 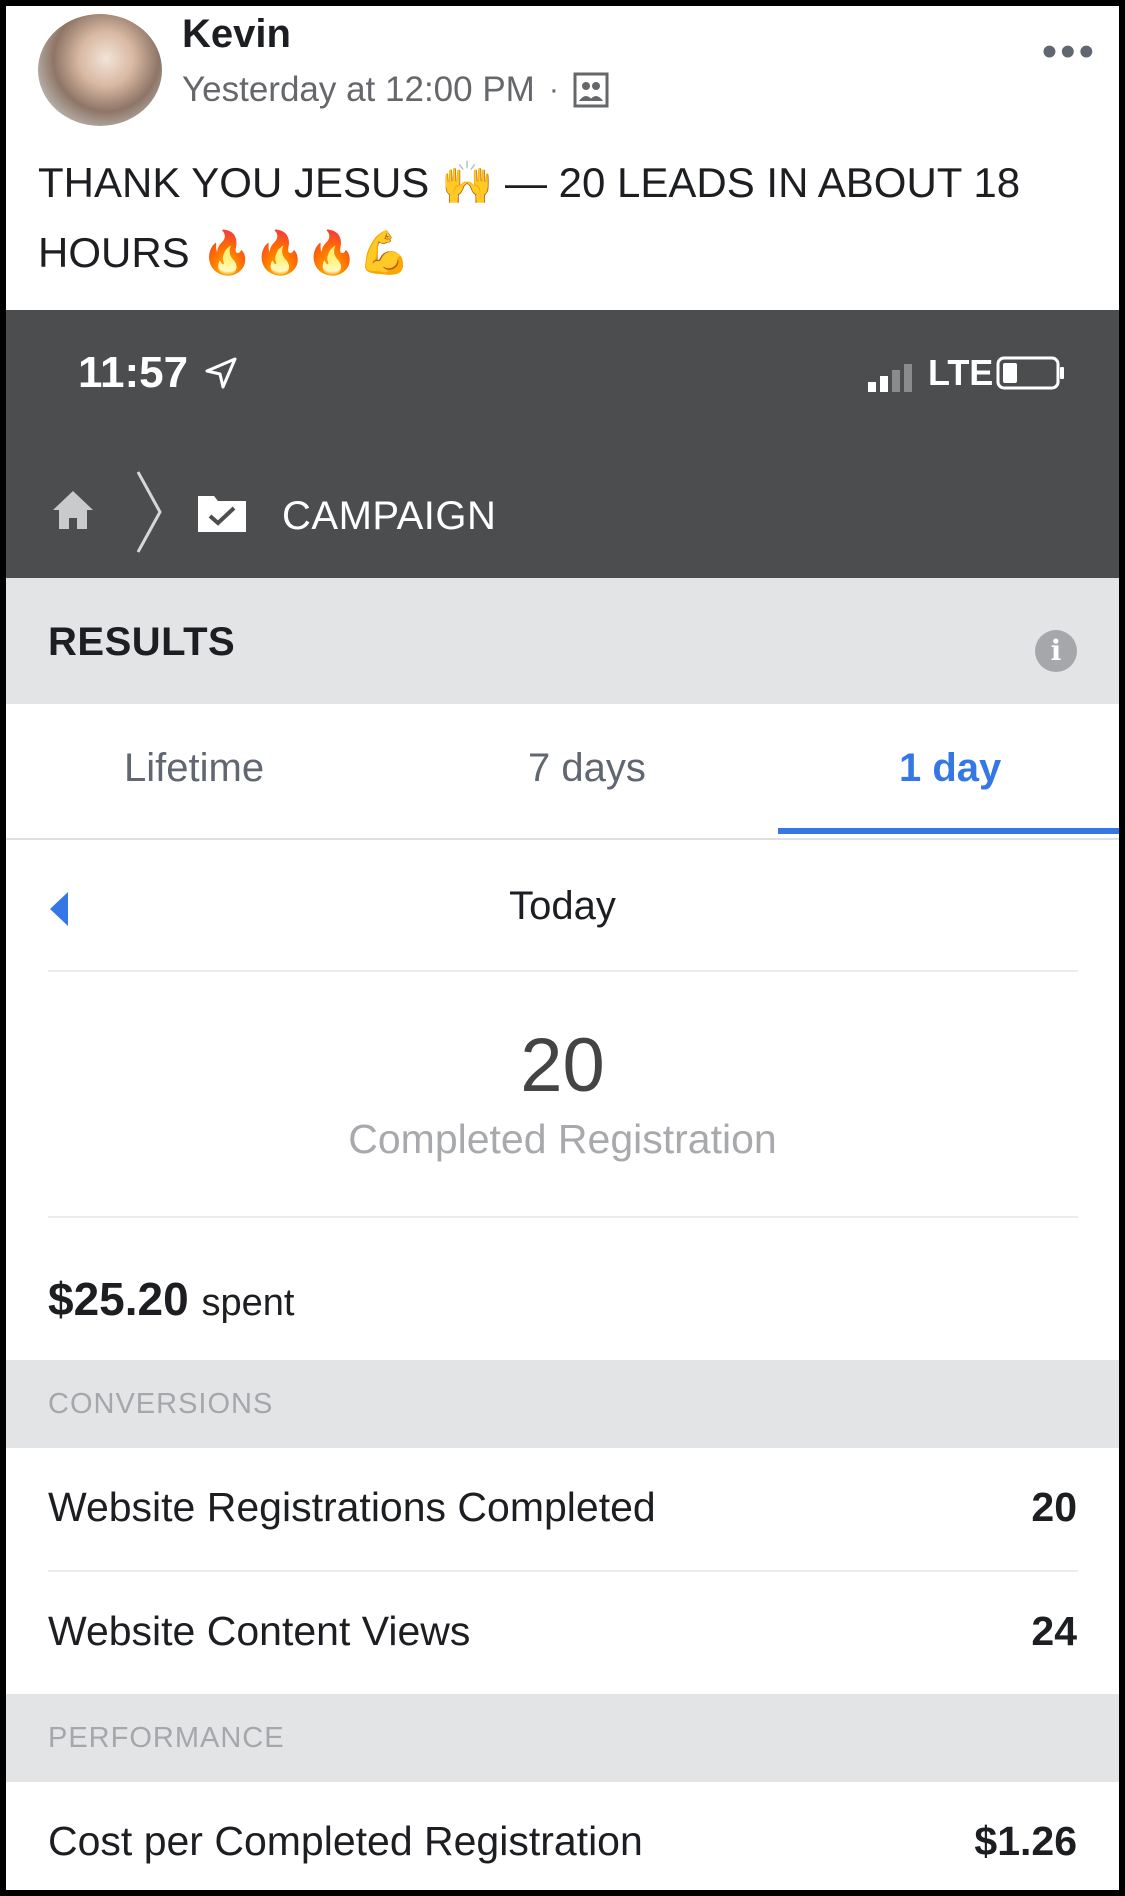 What do you see at coordinates (389, 516) in the screenshot?
I see `nav-title: CAMPAIGN` at bounding box center [389, 516].